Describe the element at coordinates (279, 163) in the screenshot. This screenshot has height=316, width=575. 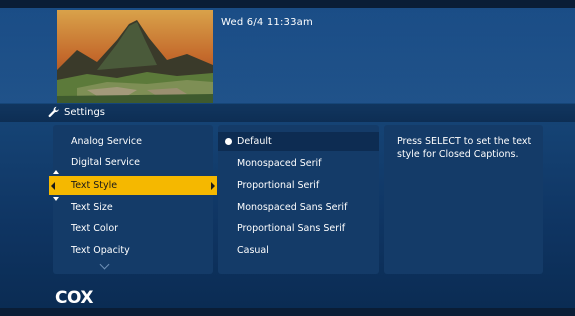
I see `option-label: Monospaced Serif` at that location.